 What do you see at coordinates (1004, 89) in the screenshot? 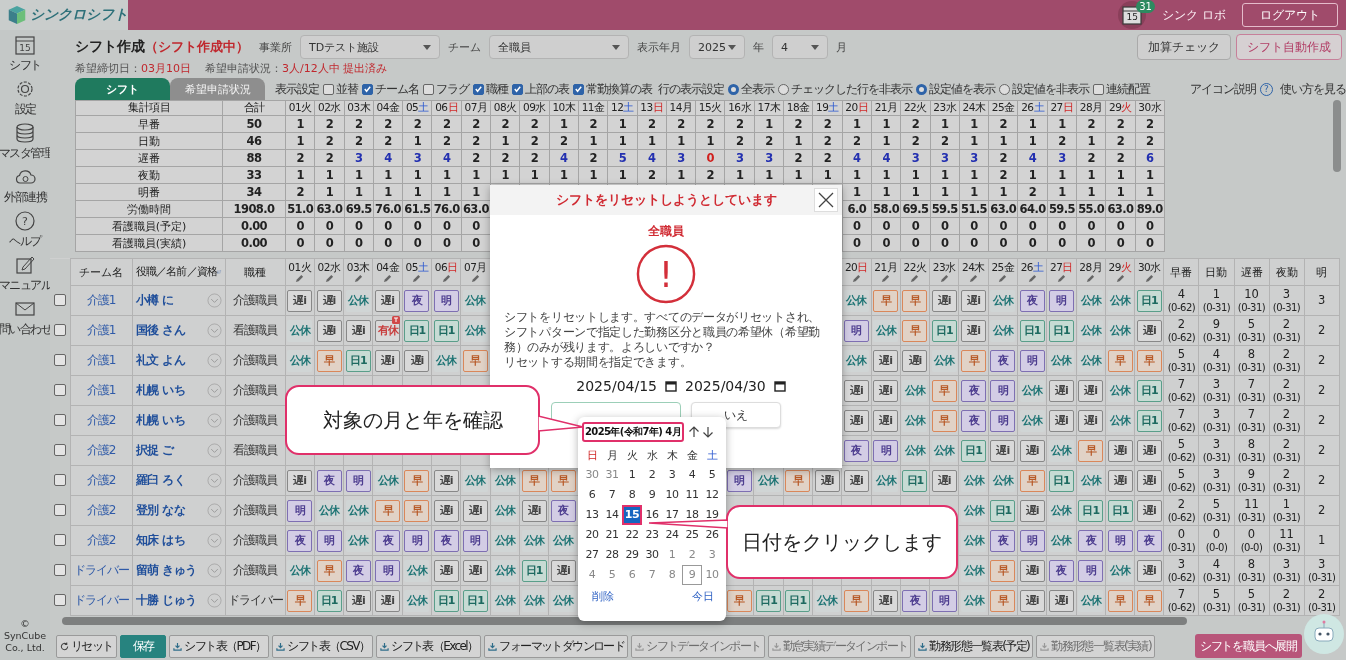
I see `radio-button` at bounding box center [1004, 89].